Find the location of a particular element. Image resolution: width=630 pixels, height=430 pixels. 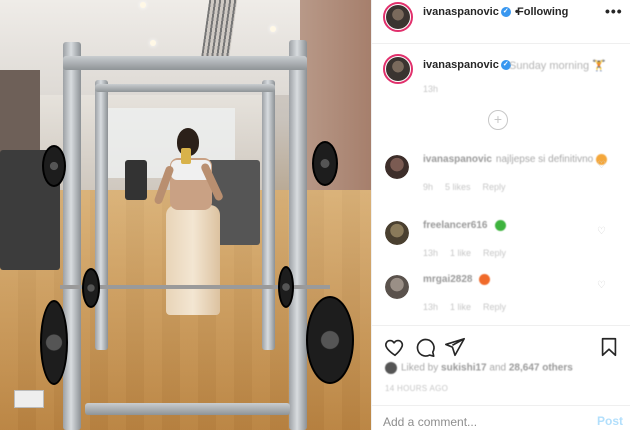

photo-outlet is located at coordinates (29, 399).